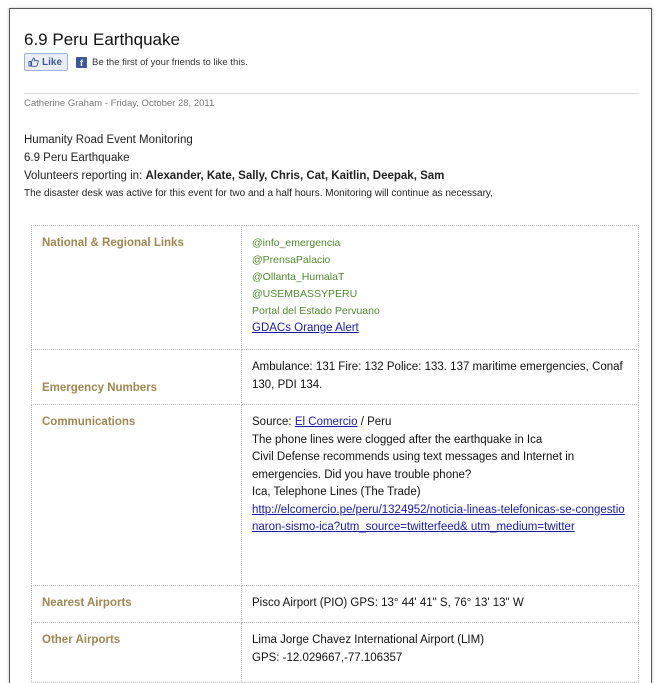  I want to click on facebook-icon: f, so click(82, 62).